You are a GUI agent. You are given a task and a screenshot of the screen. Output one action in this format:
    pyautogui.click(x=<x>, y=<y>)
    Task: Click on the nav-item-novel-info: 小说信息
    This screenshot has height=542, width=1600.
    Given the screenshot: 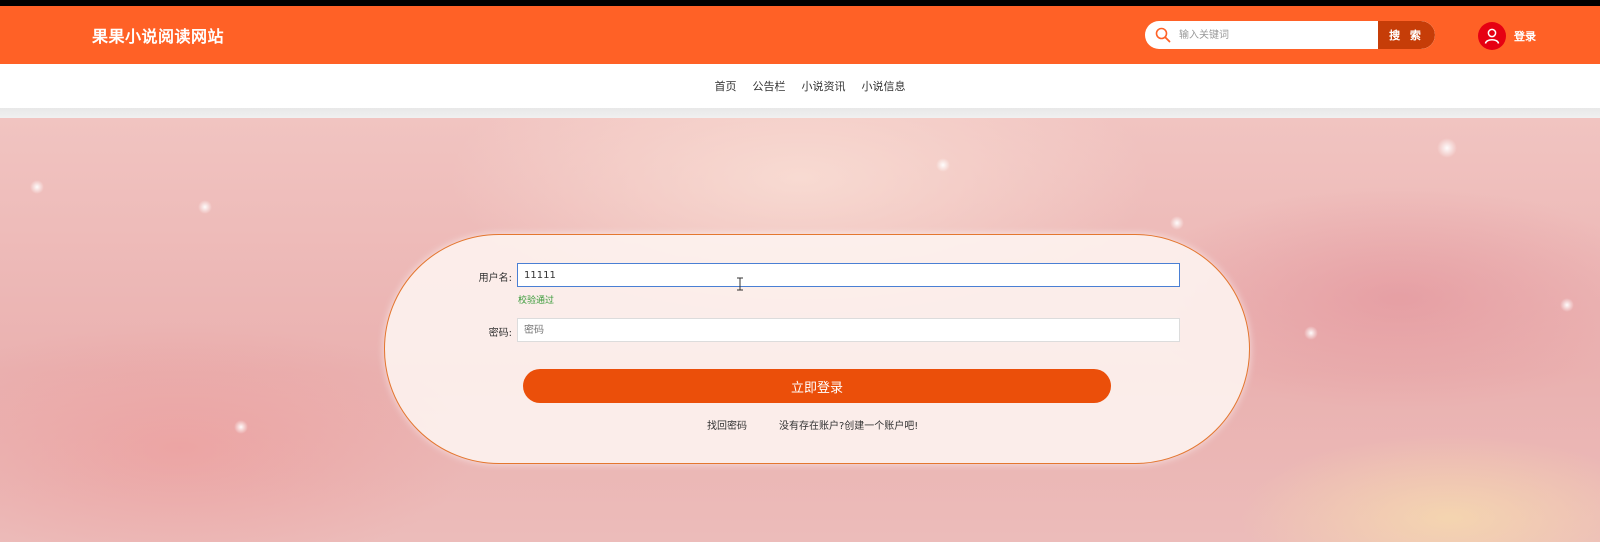 What is the action you would take?
    pyautogui.click(x=884, y=86)
    